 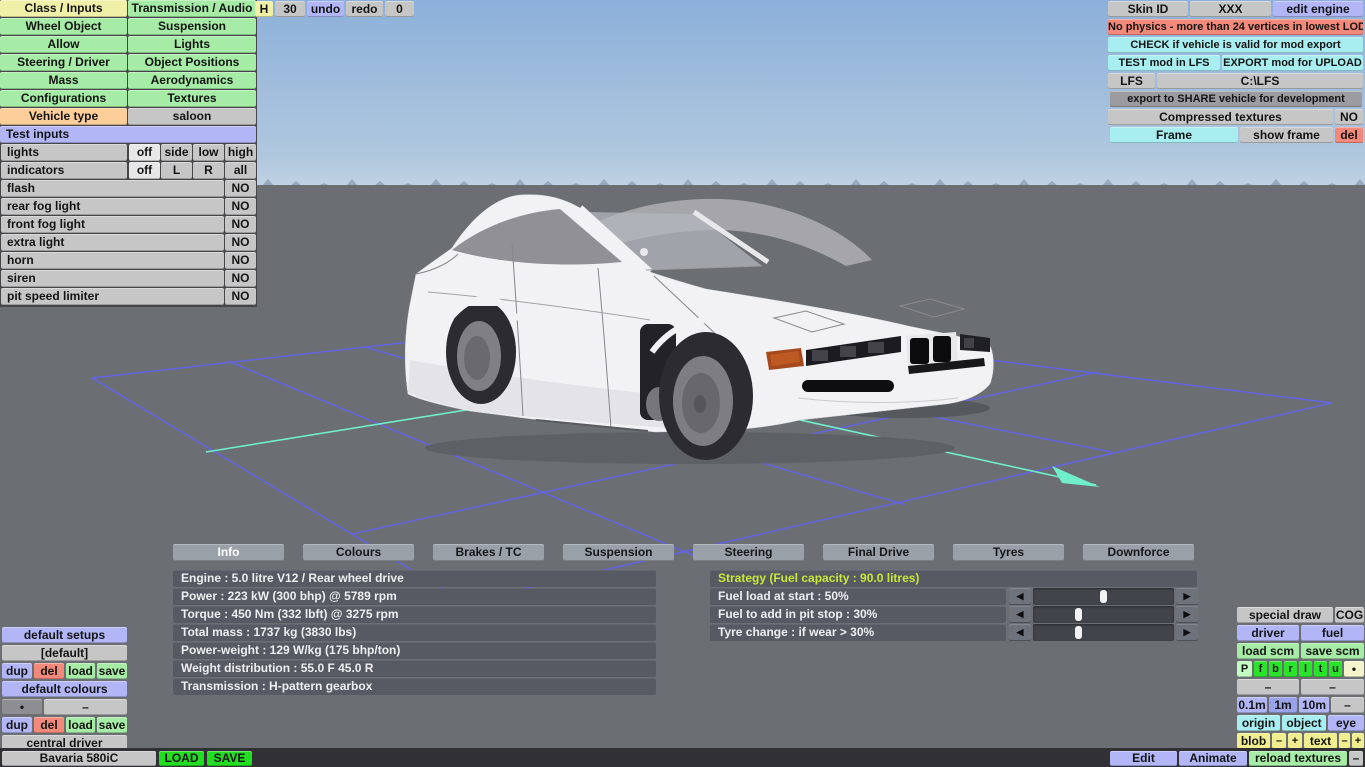 I want to click on tab-final-drive: Final Drive, so click(x=878, y=552).